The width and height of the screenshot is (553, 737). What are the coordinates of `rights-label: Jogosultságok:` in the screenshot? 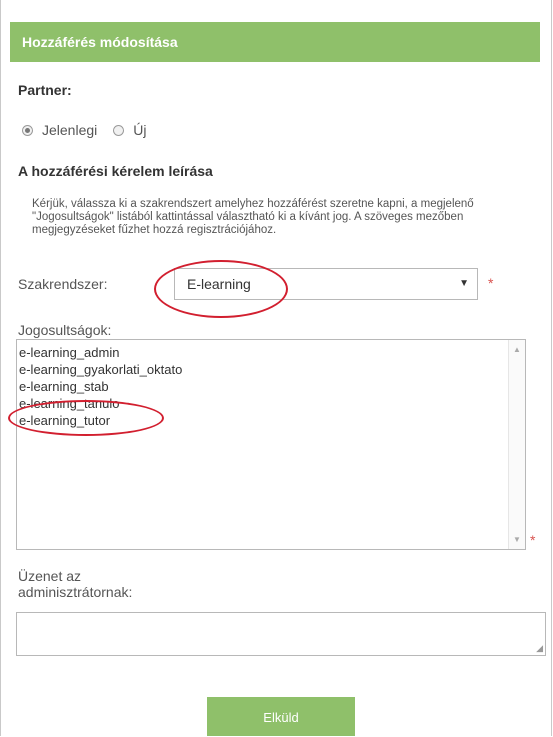 It's located at (65, 330).